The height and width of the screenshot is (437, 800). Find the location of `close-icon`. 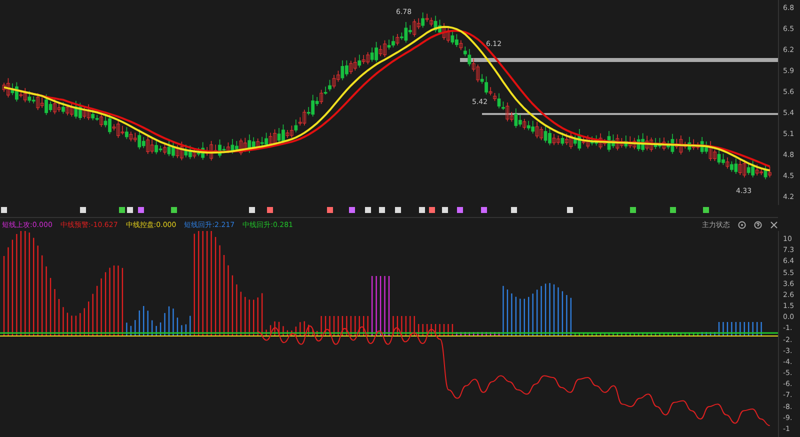

close-icon is located at coordinates (774, 224).